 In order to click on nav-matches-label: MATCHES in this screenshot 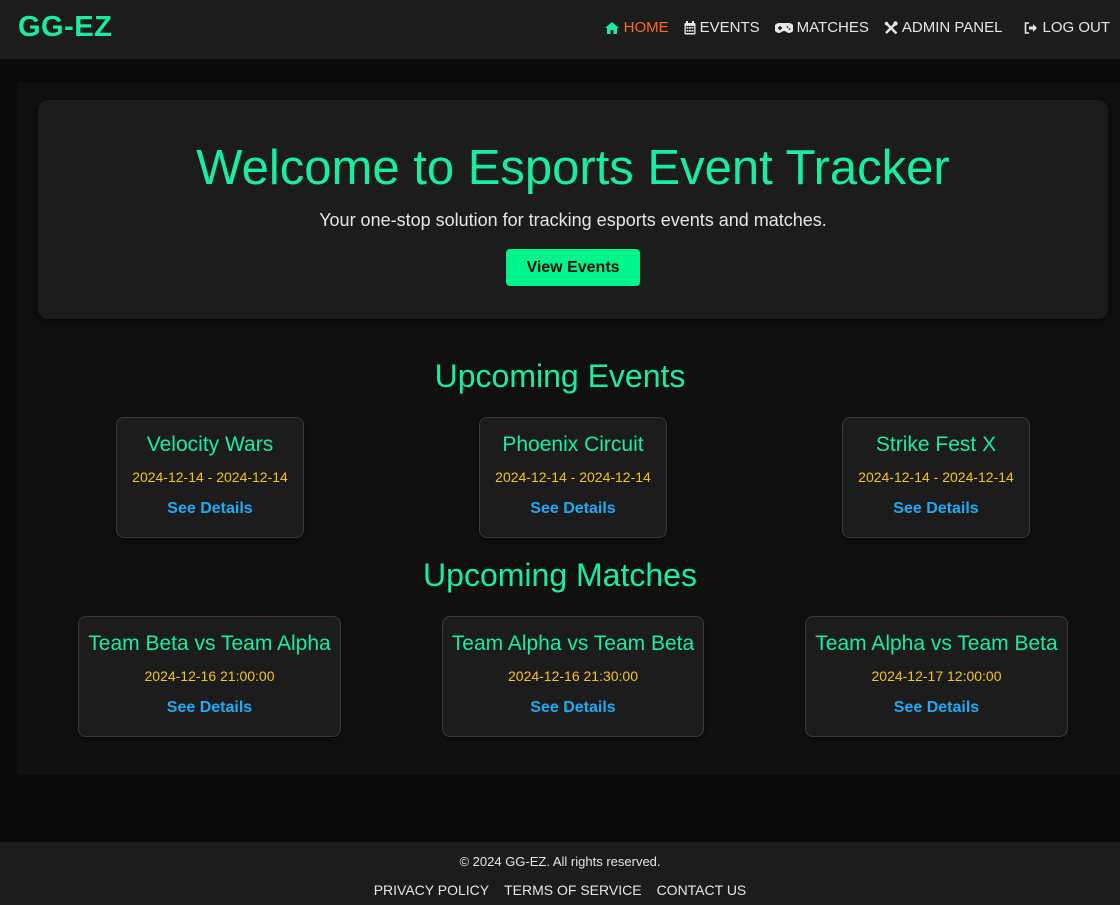, I will do `click(832, 27)`.